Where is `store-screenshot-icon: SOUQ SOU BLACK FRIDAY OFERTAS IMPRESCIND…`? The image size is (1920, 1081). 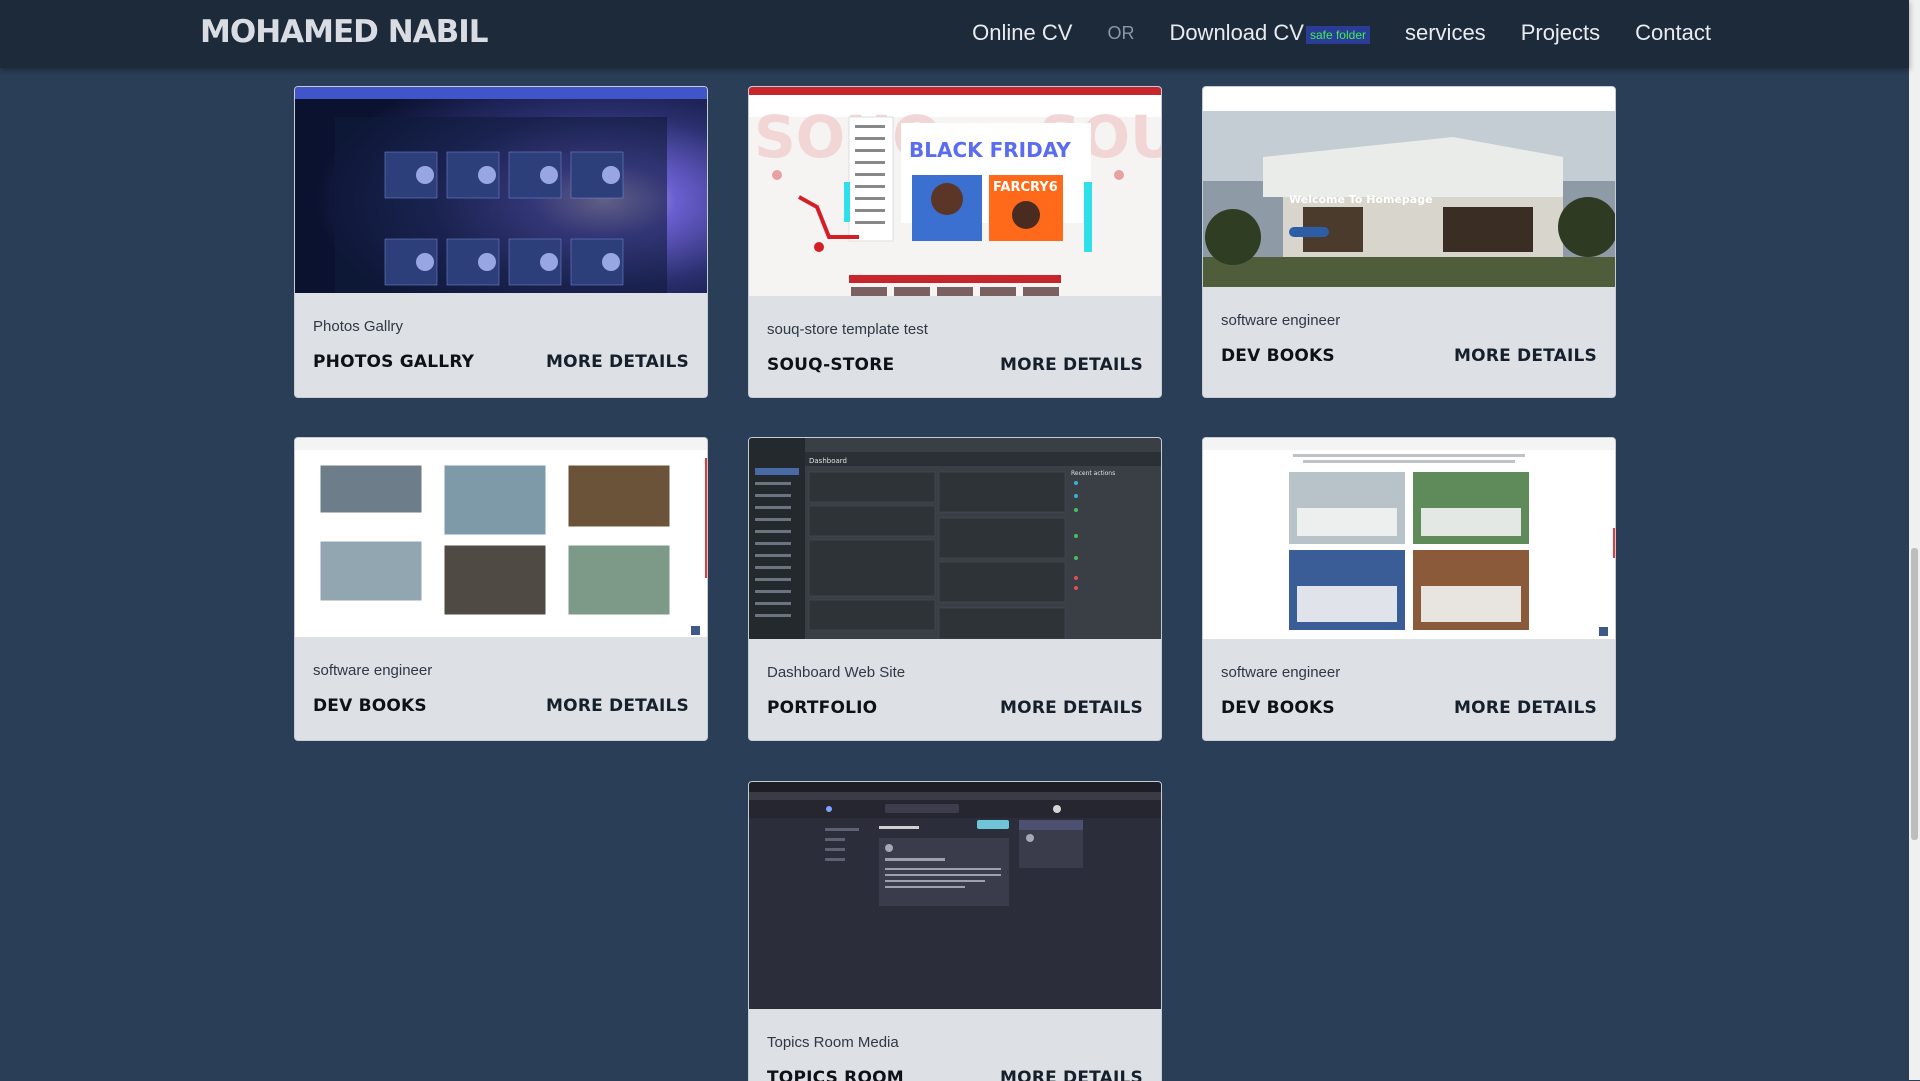 store-screenshot-icon: SOUQ SOU BLACK FRIDAY OFERTAS IMPRESCIND… is located at coordinates (955, 191).